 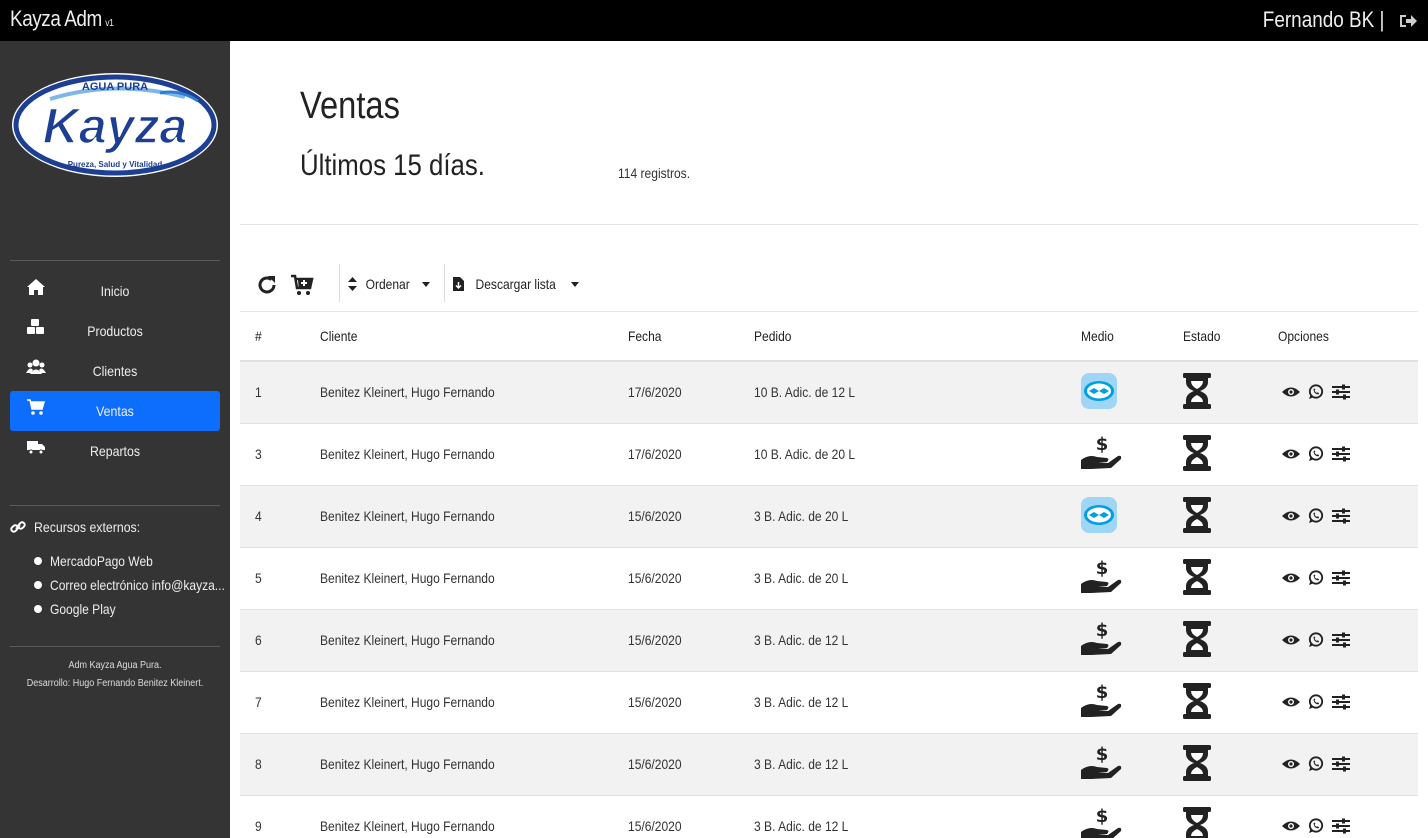 What do you see at coordinates (676, 337) in the screenshot?
I see `column-header: Fecha` at bounding box center [676, 337].